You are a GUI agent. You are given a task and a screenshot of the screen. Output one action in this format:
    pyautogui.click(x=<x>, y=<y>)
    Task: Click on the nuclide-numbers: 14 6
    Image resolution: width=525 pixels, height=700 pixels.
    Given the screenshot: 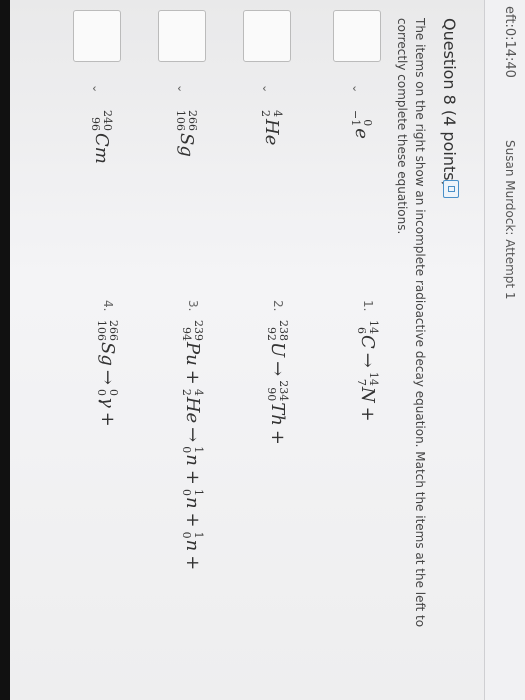 What is the action you would take?
    pyautogui.click(x=367, y=327)
    